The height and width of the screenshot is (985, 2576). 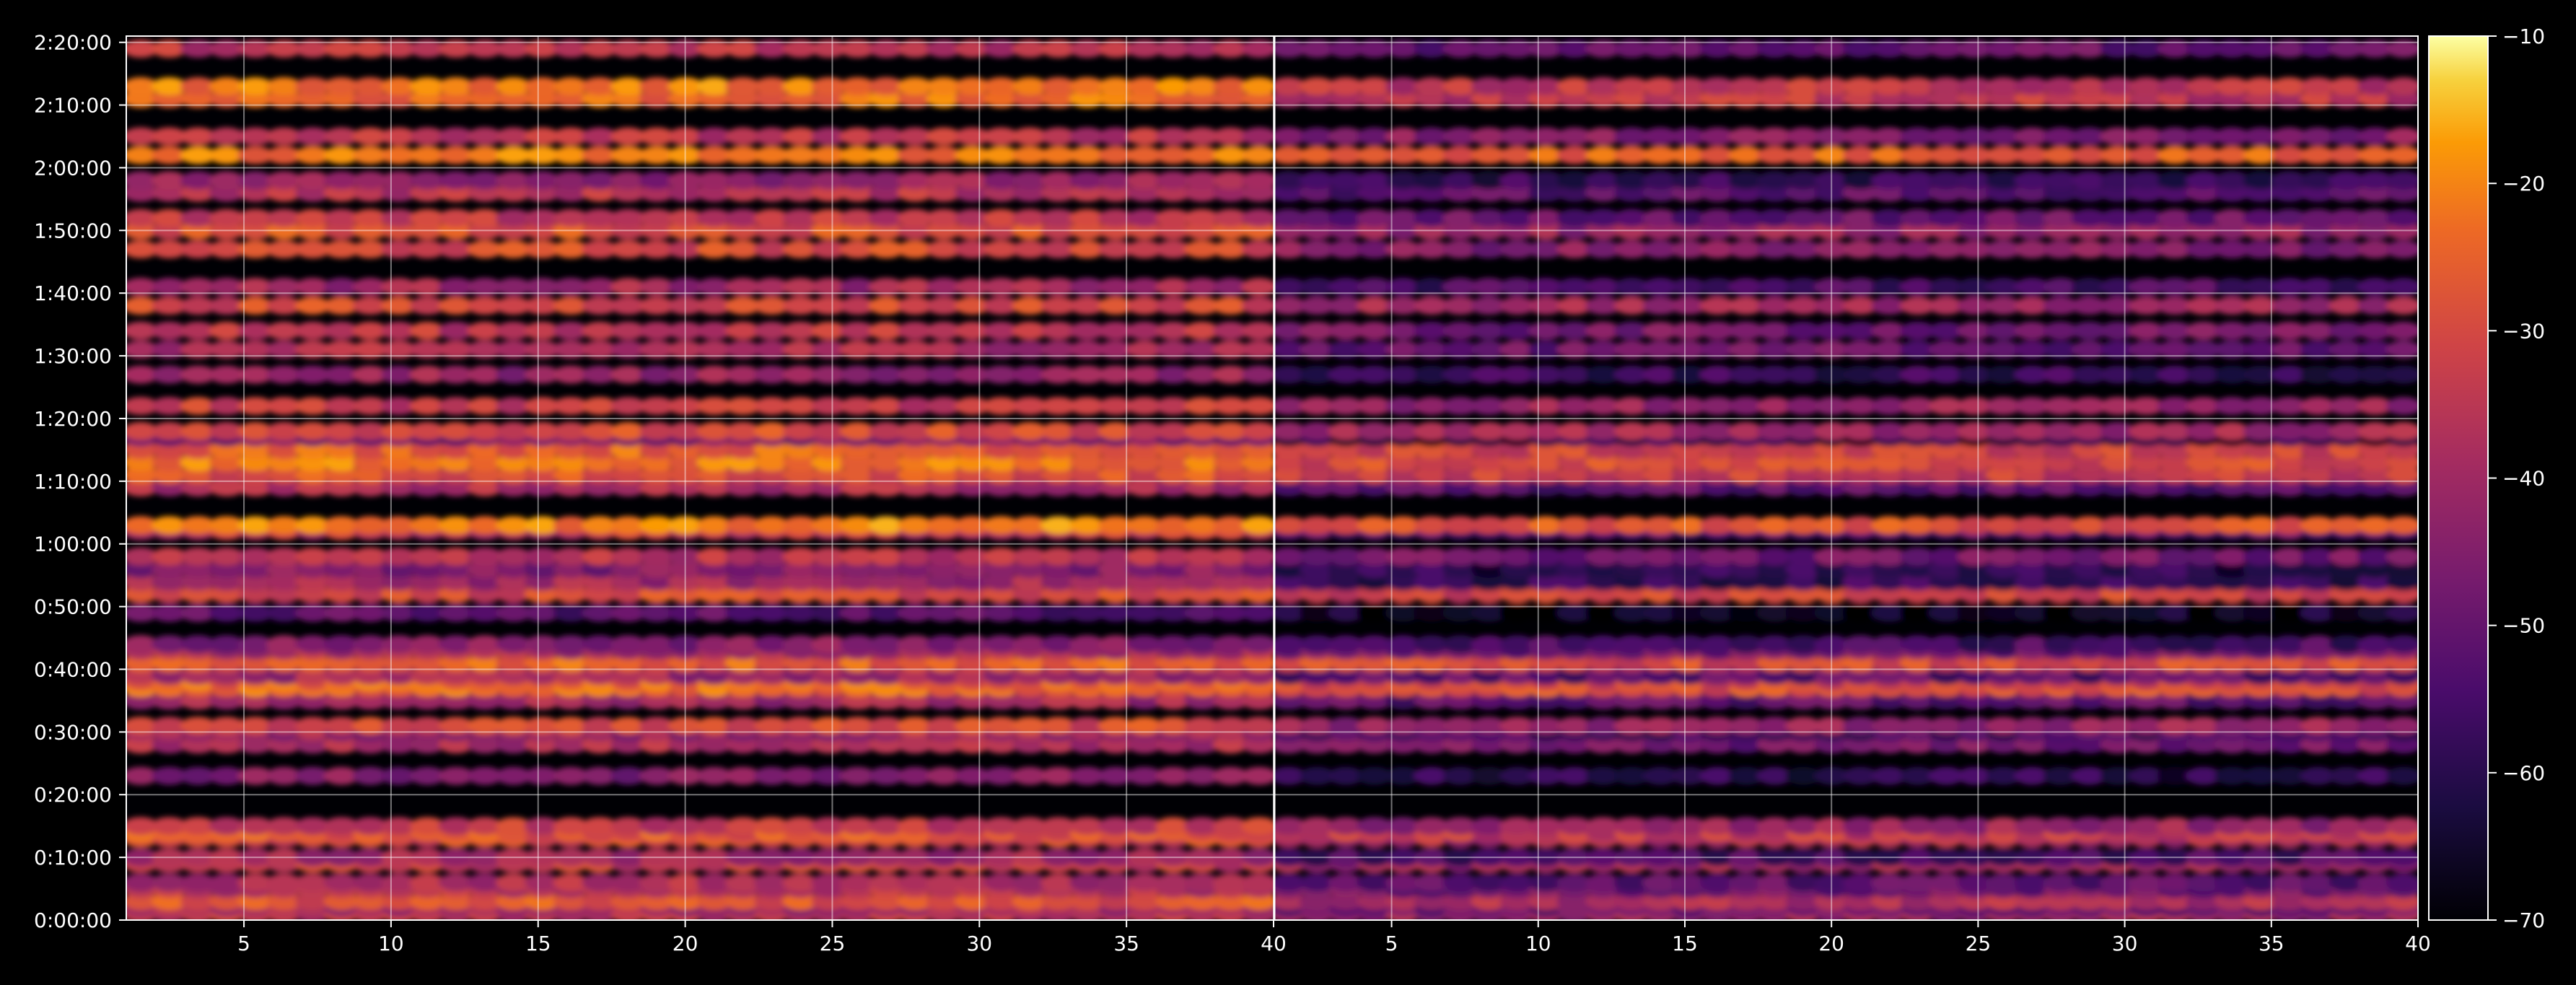 What do you see at coordinates (73, 106) in the screenshot?
I see `y-tick-label: 2:10:00` at bounding box center [73, 106].